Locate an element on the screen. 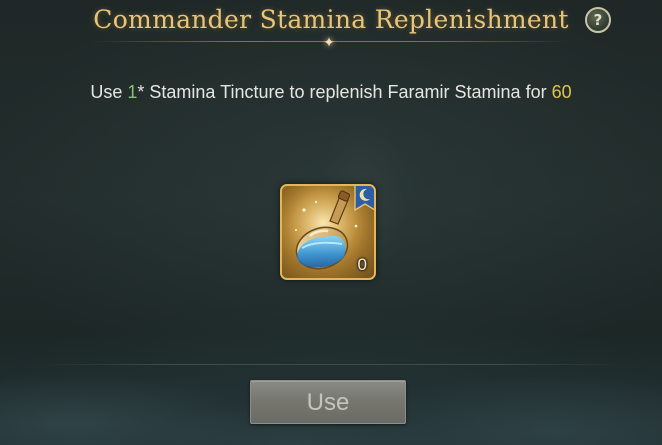  item-count: 0 is located at coordinates (362, 264).